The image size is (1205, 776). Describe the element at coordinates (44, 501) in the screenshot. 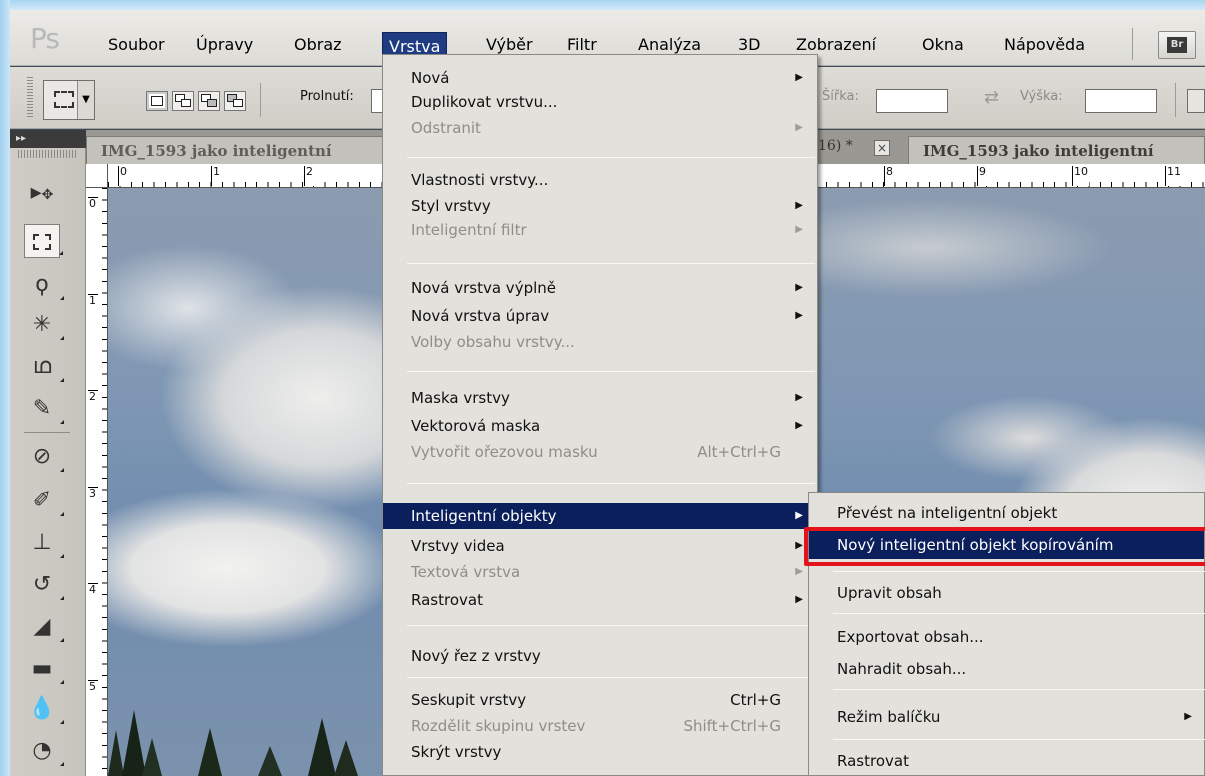

I see `brush-icon: ✐` at that location.